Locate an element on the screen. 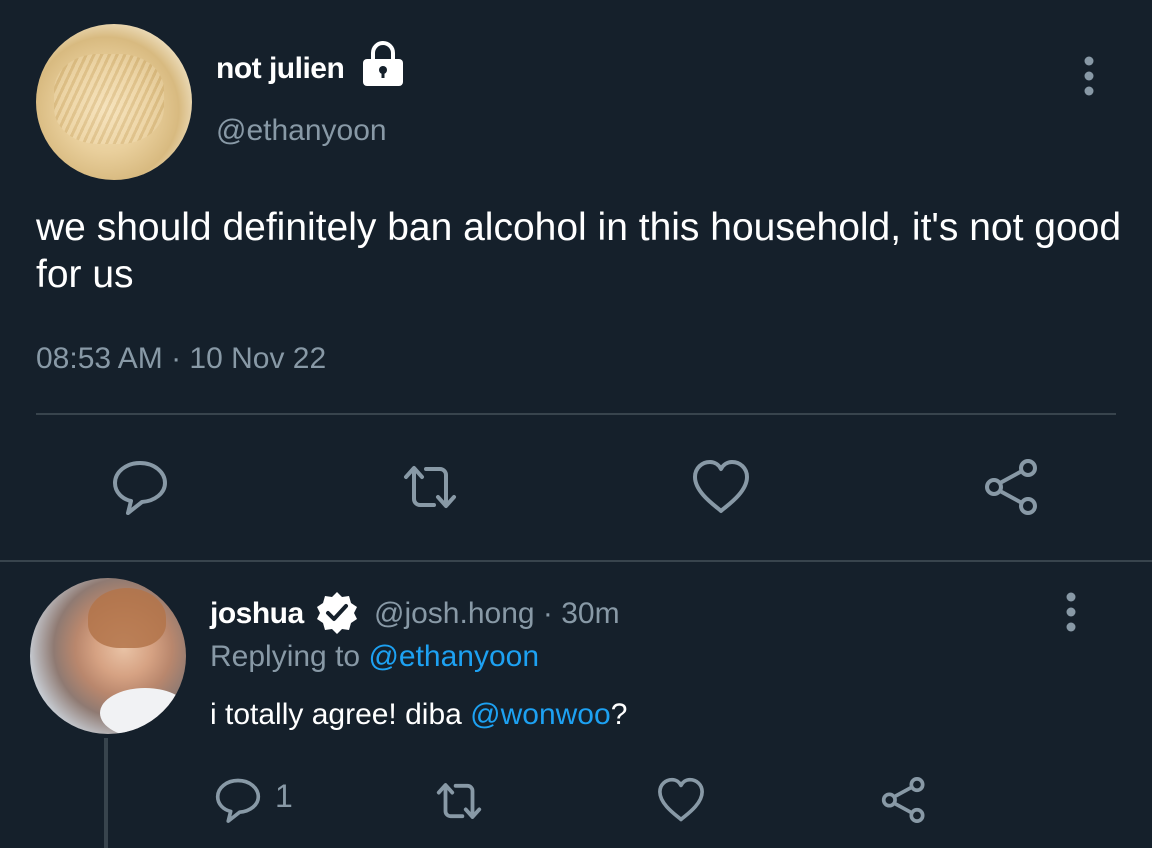 This screenshot has height=848, width=1152. mention-link: @wonwoo is located at coordinates (540, 714).